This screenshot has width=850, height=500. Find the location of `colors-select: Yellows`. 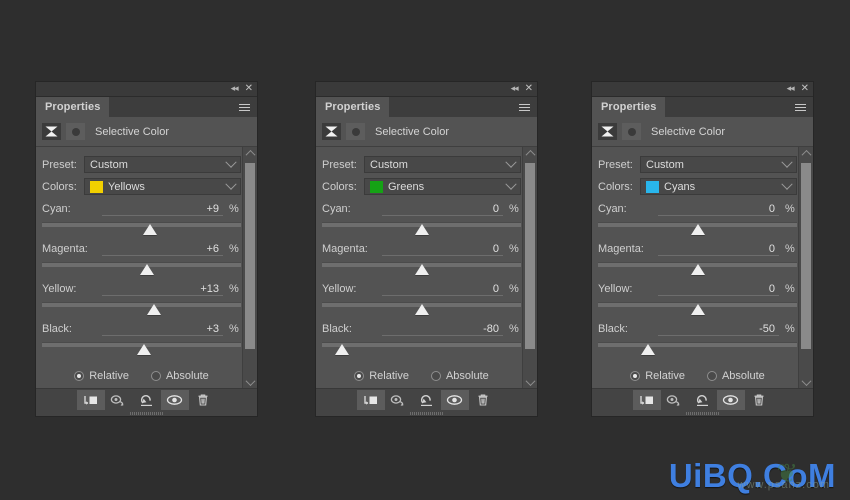

colors-select: Yellows is located at coordinates (162, 186).